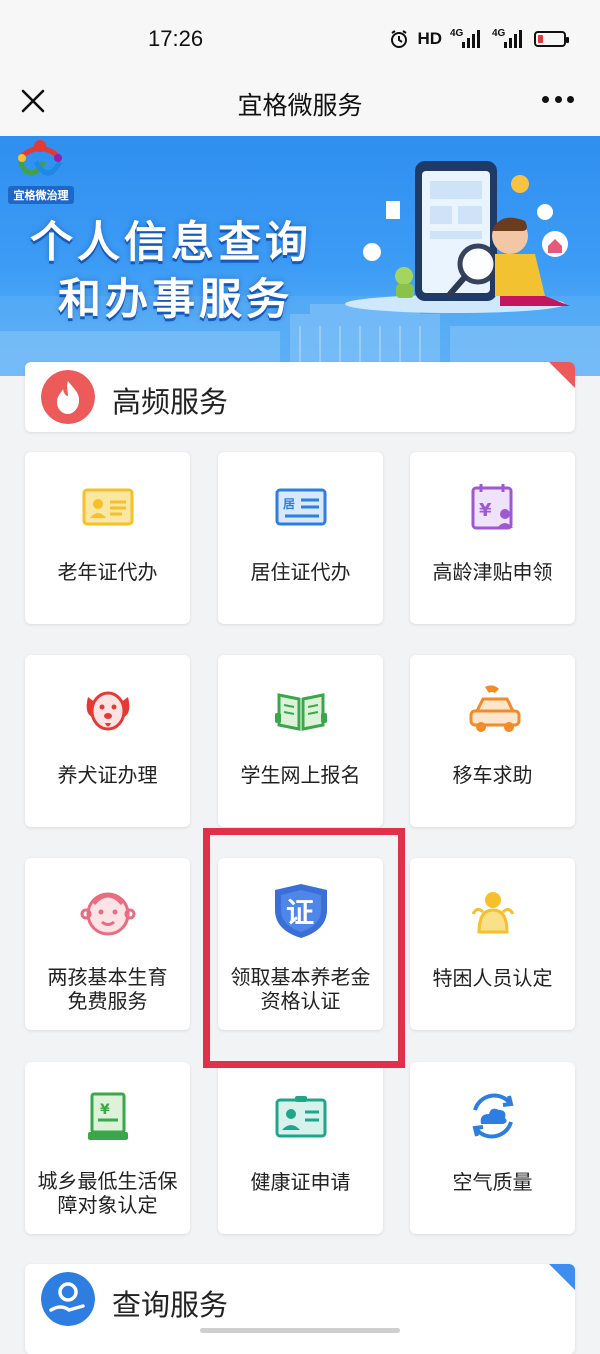 The height and width of the screenshot is (1354, 600). Describe the element at coordinates (494, 708) in the screenshot. I see `car-phone-icon` at that location.